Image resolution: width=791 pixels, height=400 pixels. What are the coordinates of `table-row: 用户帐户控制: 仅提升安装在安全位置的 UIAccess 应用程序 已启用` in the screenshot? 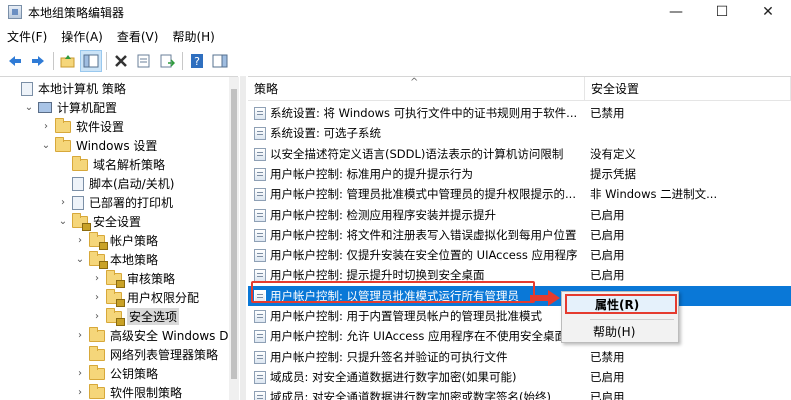 It's located at (519, 255).